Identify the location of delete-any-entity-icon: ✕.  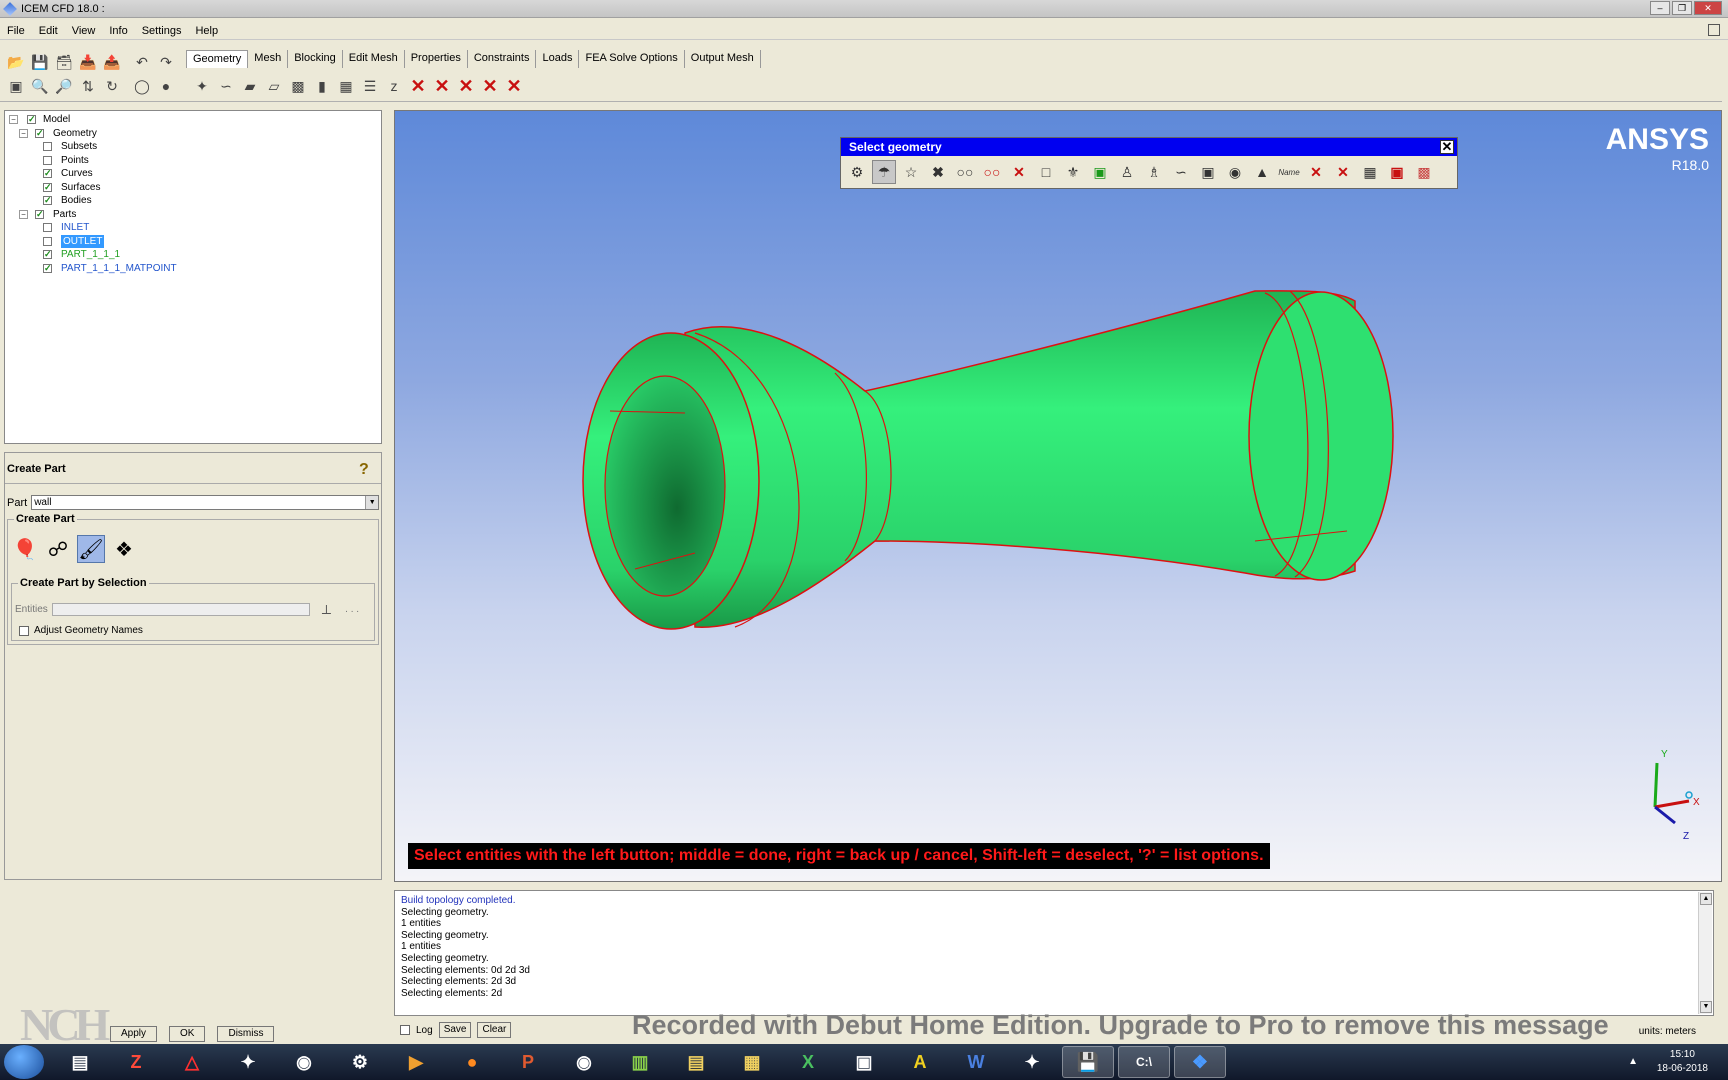
(514, 86).